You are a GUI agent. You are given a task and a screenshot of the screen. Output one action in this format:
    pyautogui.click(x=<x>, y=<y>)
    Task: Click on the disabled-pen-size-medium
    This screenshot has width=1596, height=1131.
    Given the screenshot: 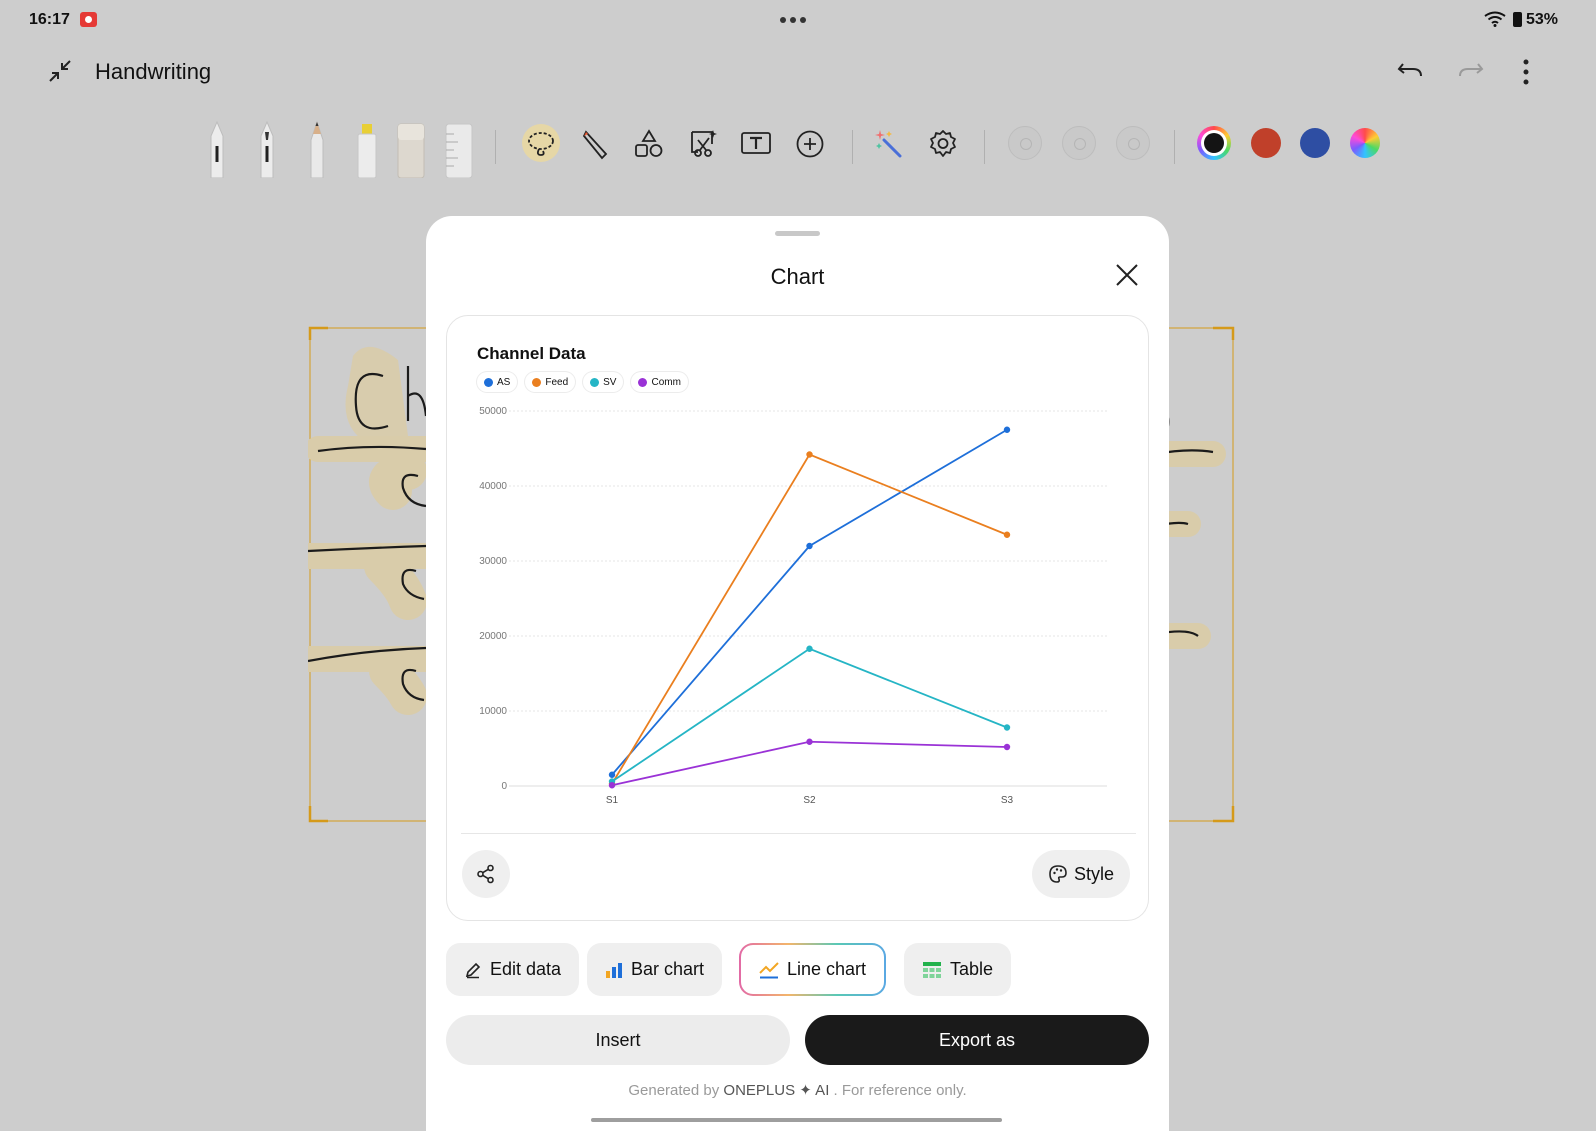 What is the action you would take?
    pyautogui.click(x=1079, y=143)
    